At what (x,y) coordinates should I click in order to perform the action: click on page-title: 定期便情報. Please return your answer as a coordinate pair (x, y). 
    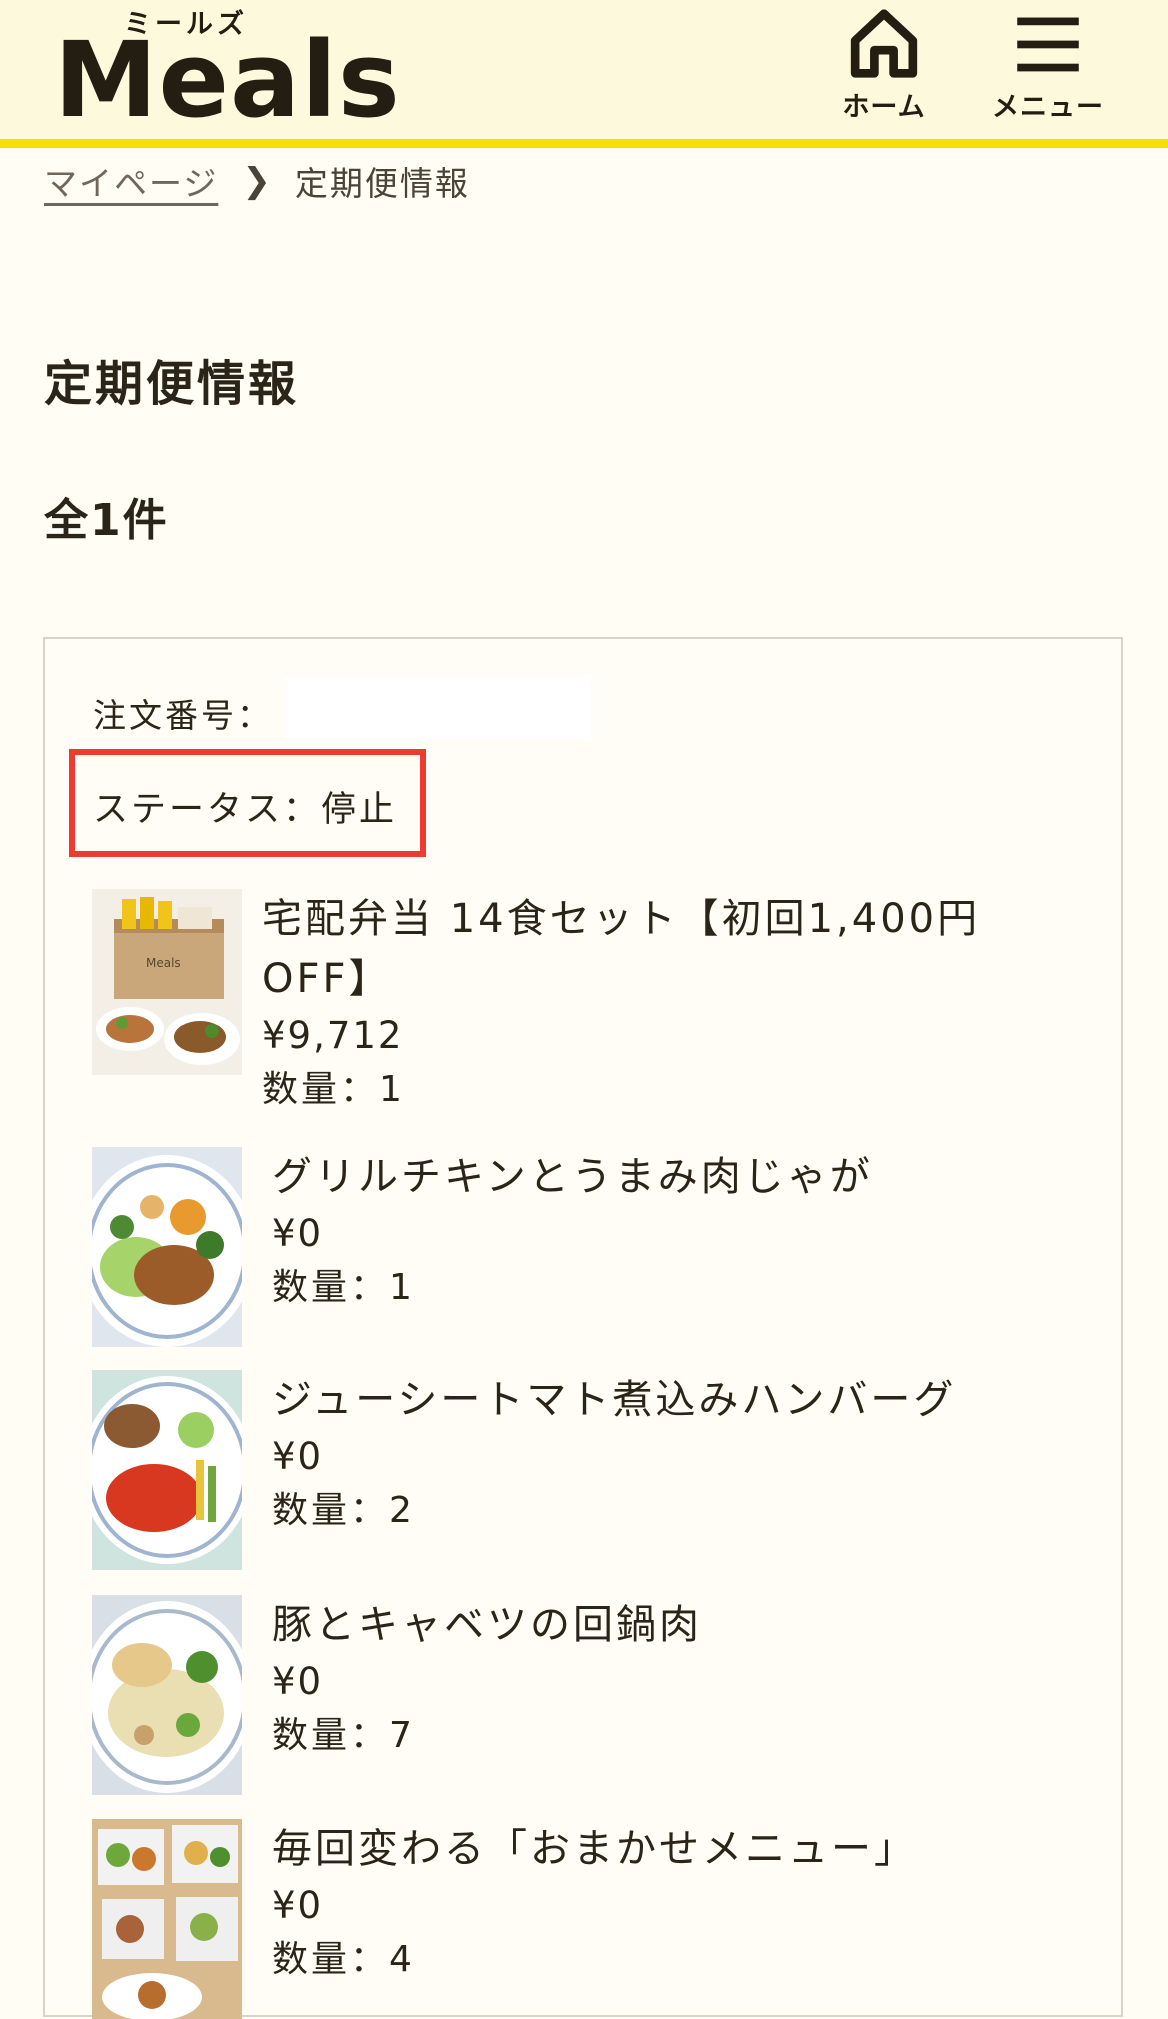
    Looking at the image, I should click on (172, 384).